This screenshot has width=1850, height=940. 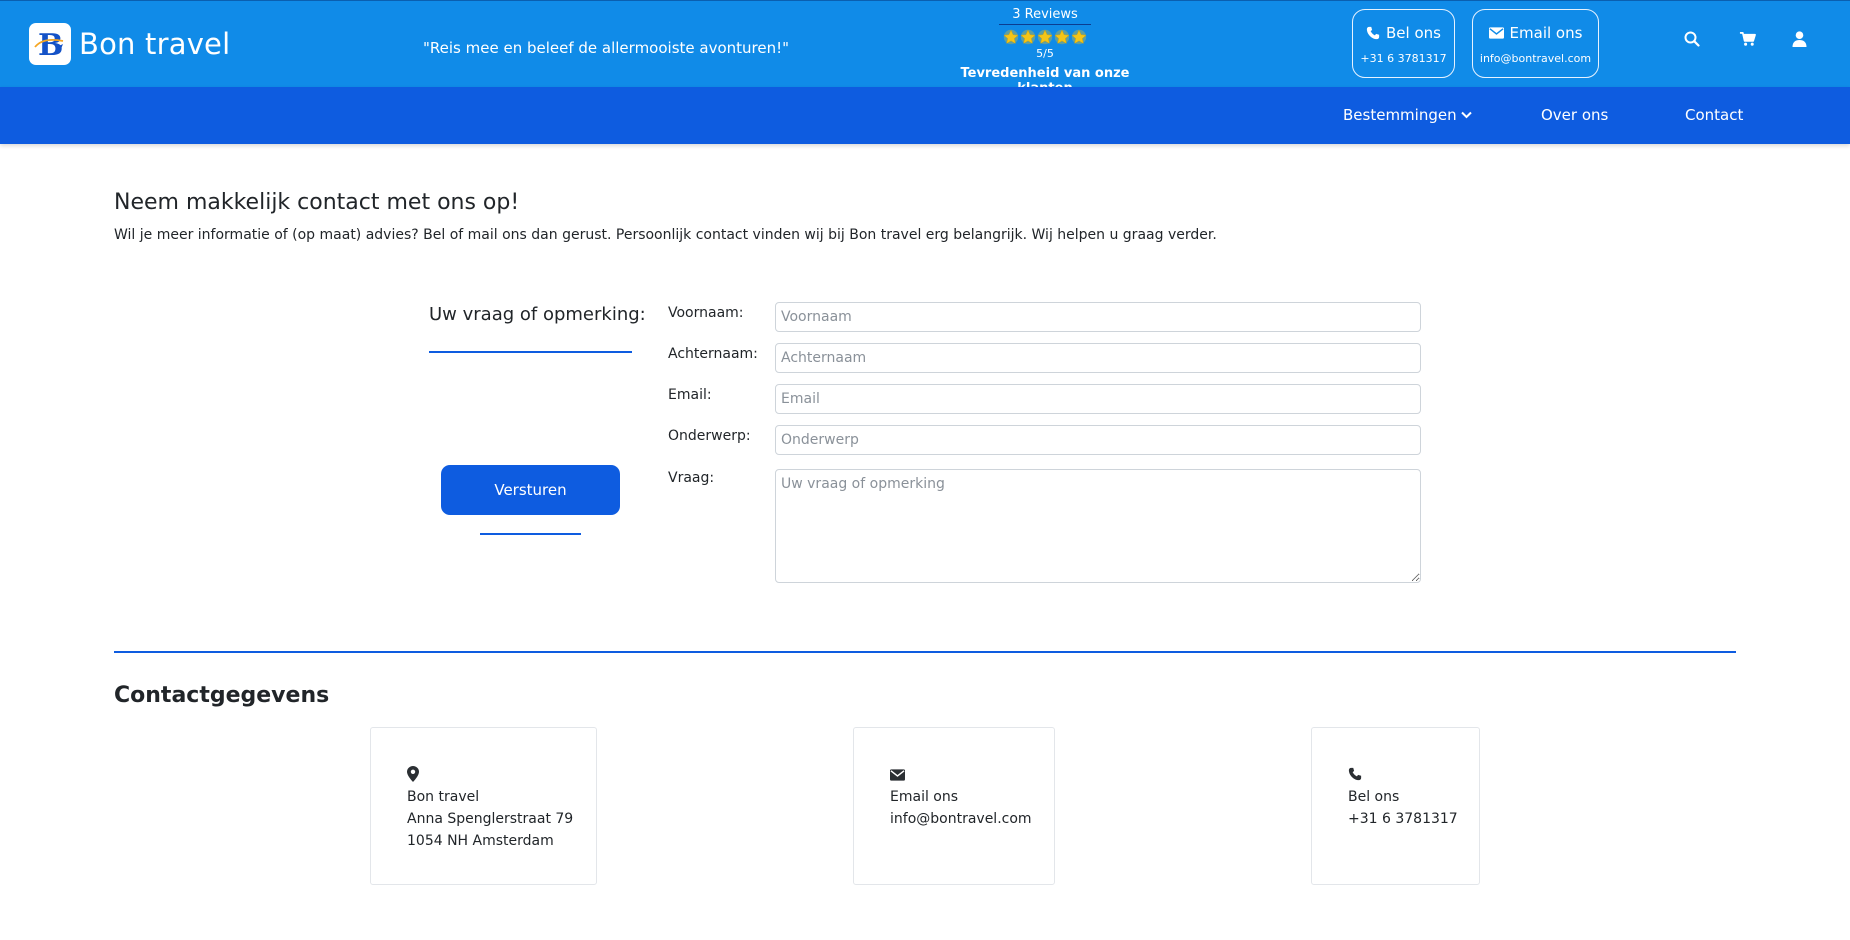 What do you see at coordinates (1799, 41) in the screenshot?
I see `user-icon` at bounding box center [1799, 41].